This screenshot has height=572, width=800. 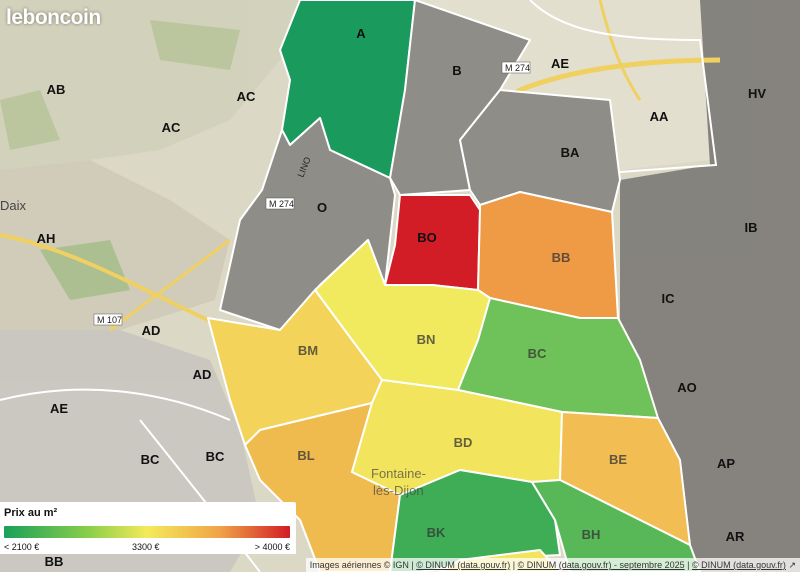 I want to click on label-b: B, so click(x=456, y=70).